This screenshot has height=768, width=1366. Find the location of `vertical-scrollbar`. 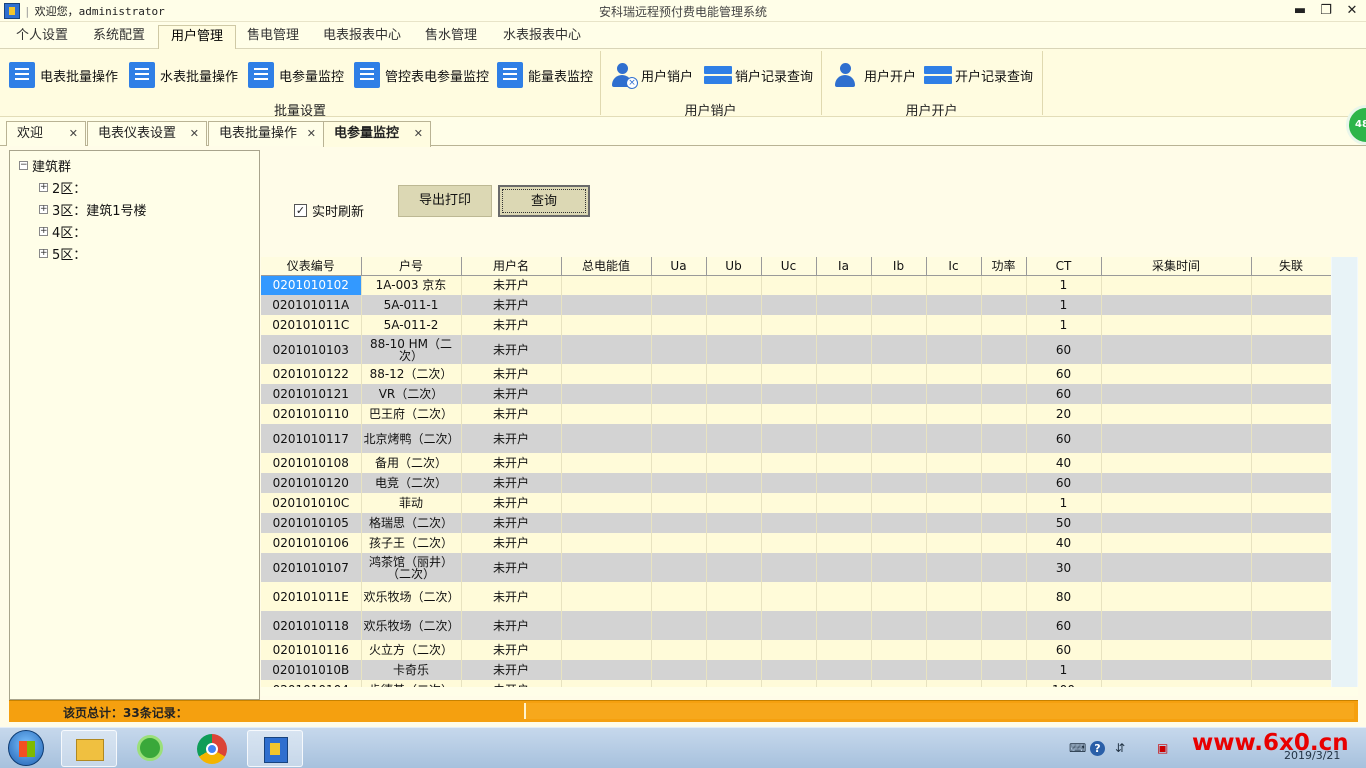

vertical-scrollbar is located at coordinates (1344, 472).